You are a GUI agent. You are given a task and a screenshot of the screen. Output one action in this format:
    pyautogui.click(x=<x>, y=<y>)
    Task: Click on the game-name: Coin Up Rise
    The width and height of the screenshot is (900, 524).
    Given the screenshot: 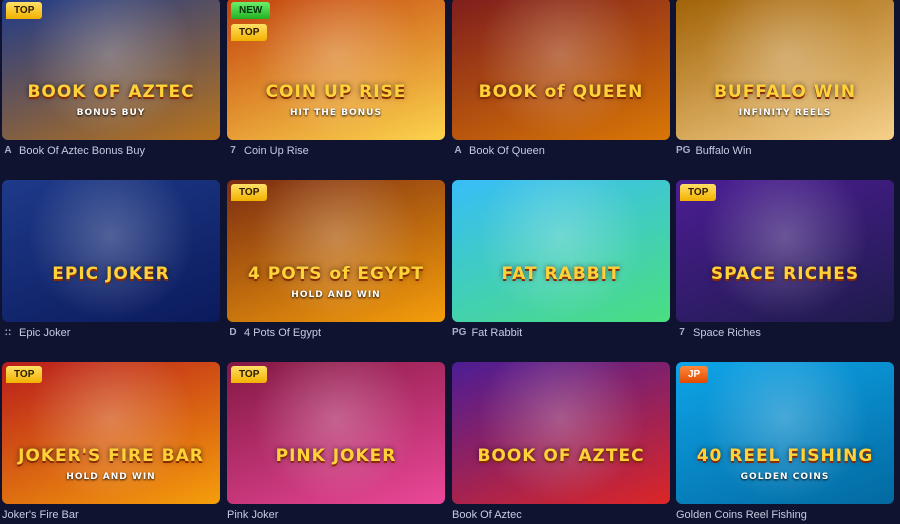 What is the action you would take?
    pyautogui.click(x=276, y=151)
    